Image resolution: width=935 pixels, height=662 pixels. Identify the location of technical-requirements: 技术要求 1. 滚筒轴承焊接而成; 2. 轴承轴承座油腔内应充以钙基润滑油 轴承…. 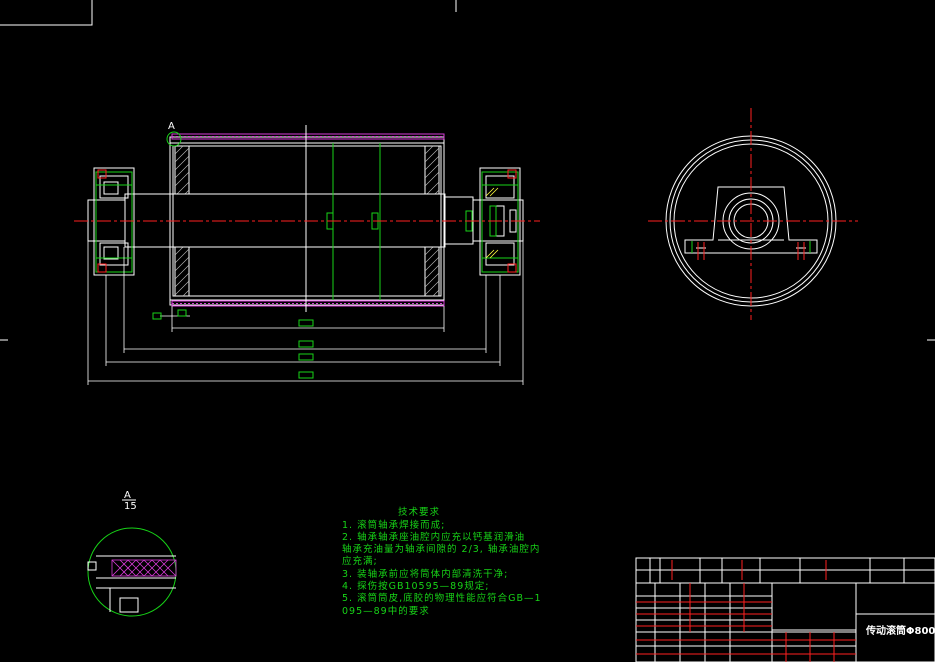
(442, 561).